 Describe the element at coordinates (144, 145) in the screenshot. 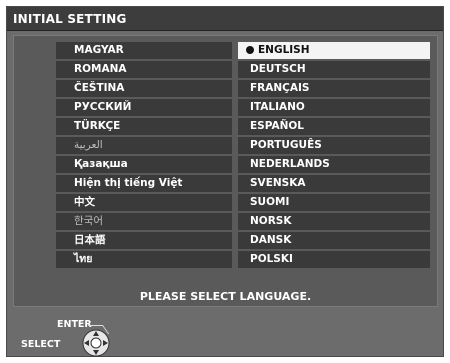

I see `language-option: العربية` at that location.